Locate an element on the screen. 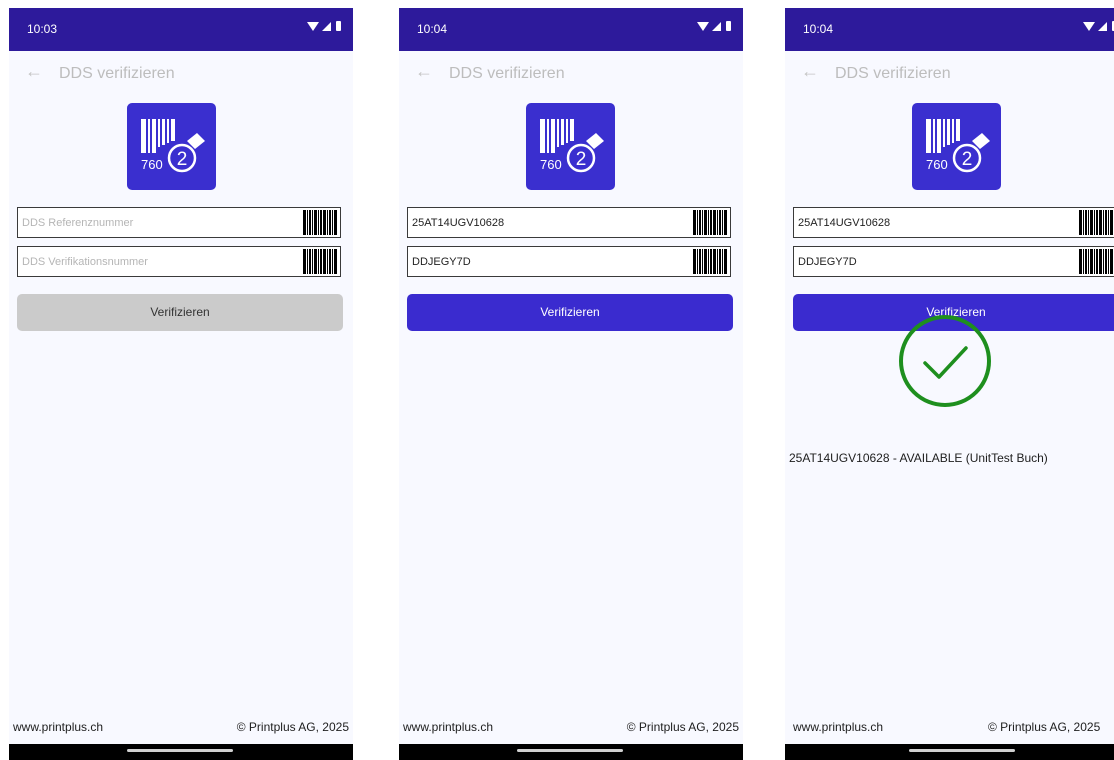 This screenshot has height=760, width=1114. ref-input-placeholder: DDS Referenznummer is located at coordinates (78, 223).